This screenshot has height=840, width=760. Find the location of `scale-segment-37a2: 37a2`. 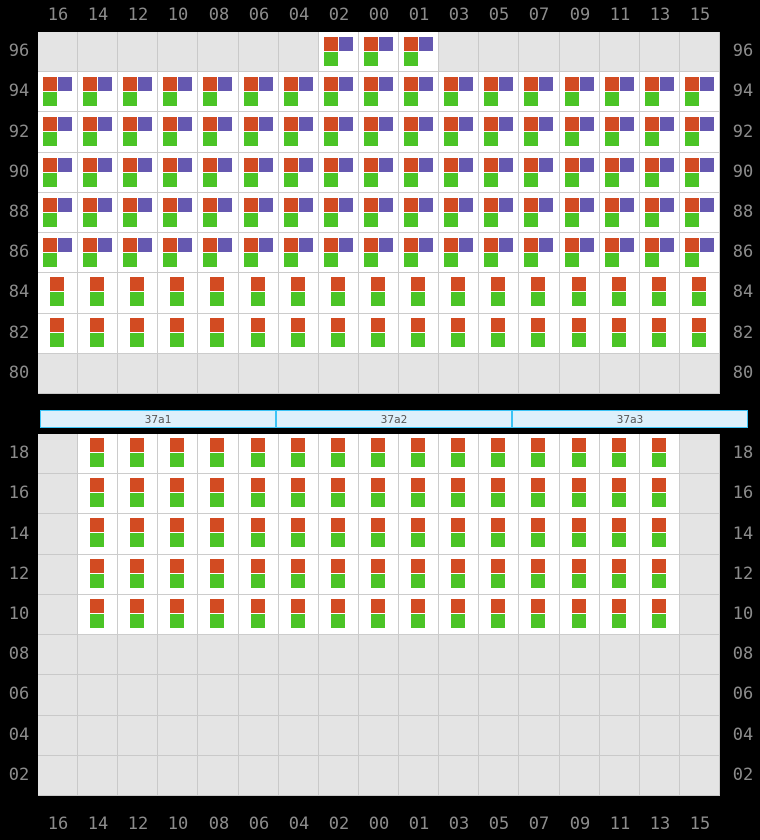

scale-segment-37a2: 37a2 is located at coordinates (395, 419).